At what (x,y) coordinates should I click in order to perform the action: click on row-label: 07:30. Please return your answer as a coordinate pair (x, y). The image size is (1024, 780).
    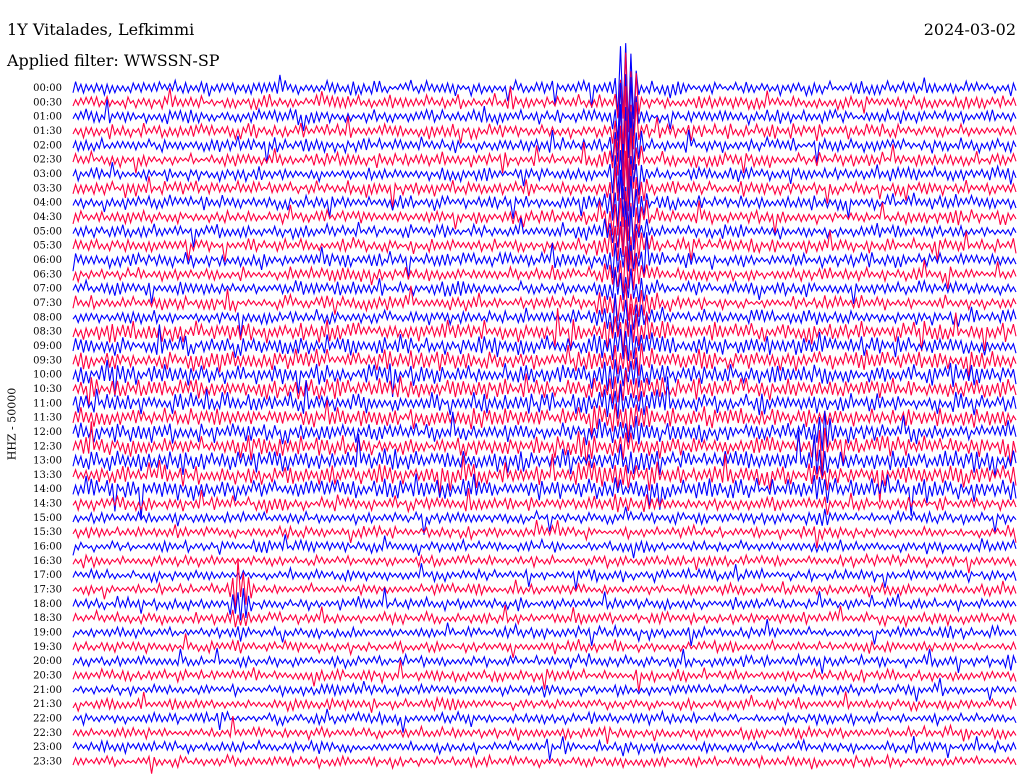
    Looking at the image, I should click on (47, 303).